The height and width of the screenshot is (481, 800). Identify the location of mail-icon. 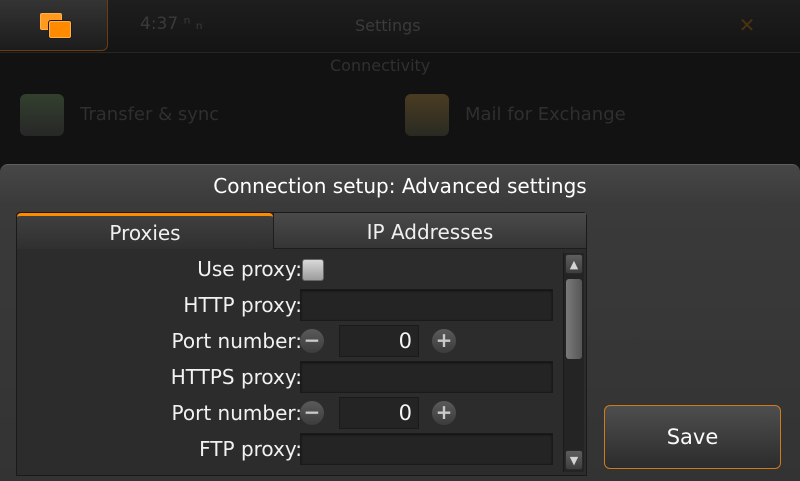
(427, 115).